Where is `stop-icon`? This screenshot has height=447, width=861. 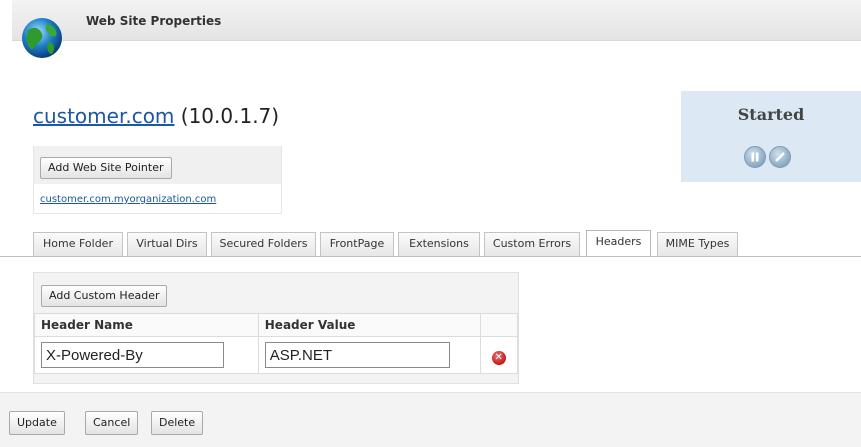 stop-icon is located at coordinates (780, 157).